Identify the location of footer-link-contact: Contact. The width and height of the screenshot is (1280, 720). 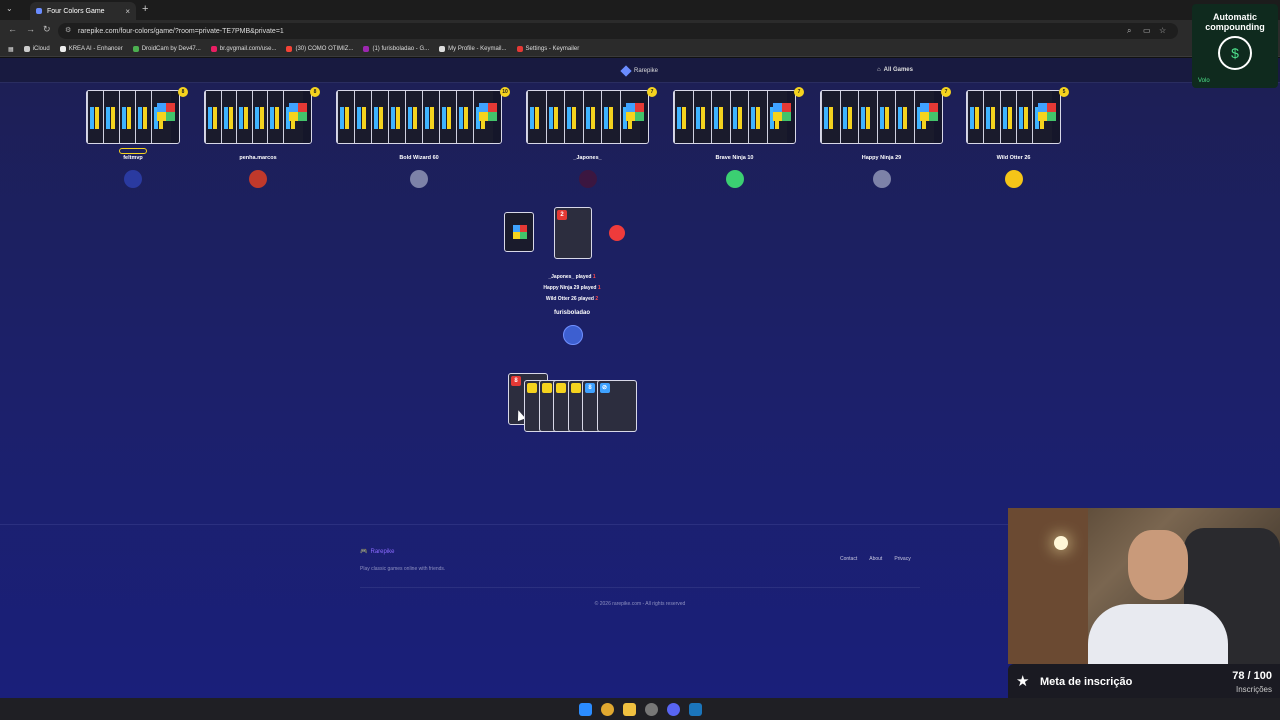
(848, 559).